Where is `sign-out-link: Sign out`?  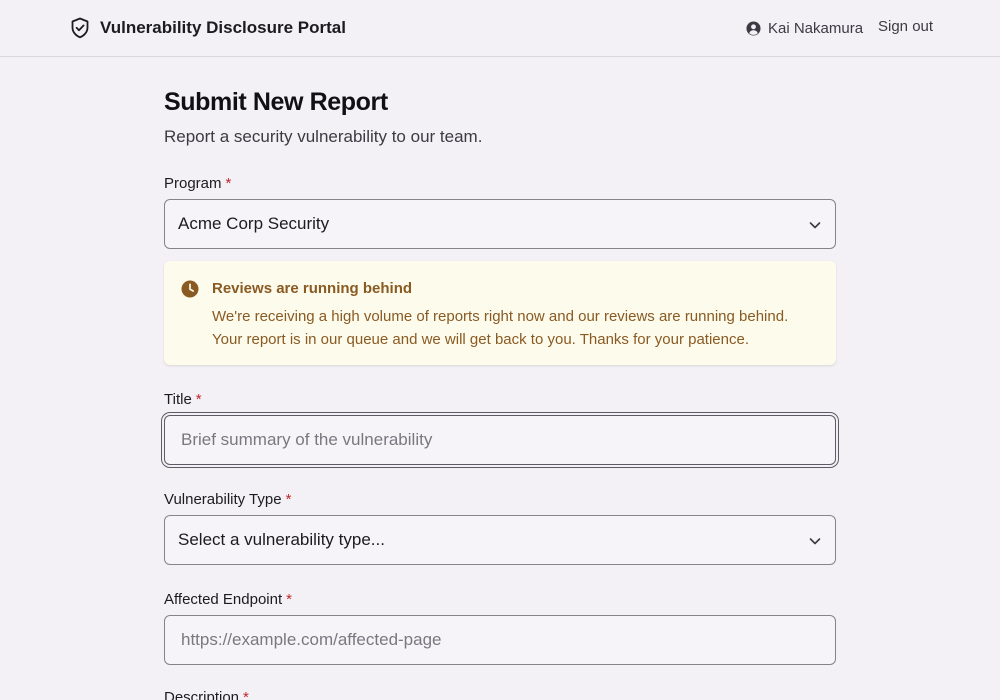 sign-out-link: Sign out is located at coordinates (905, 26).